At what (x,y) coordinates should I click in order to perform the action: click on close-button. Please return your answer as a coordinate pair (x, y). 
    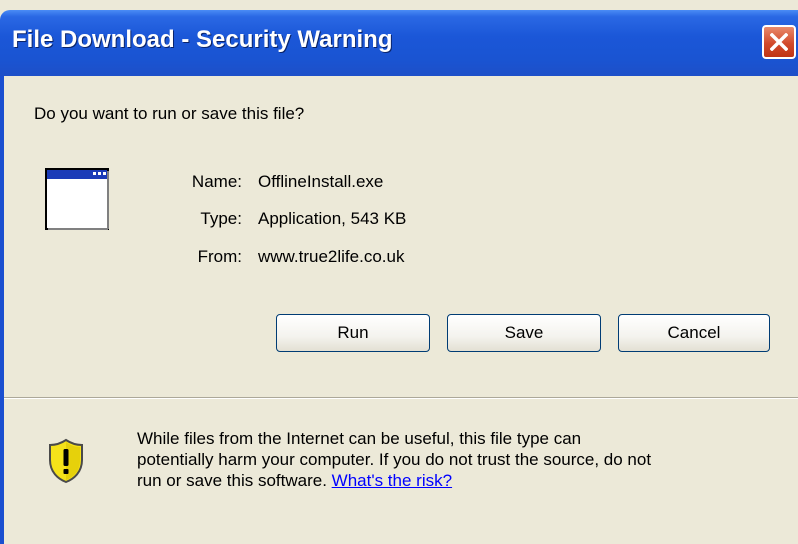
    Looking at the image, I should click on (779, 42).